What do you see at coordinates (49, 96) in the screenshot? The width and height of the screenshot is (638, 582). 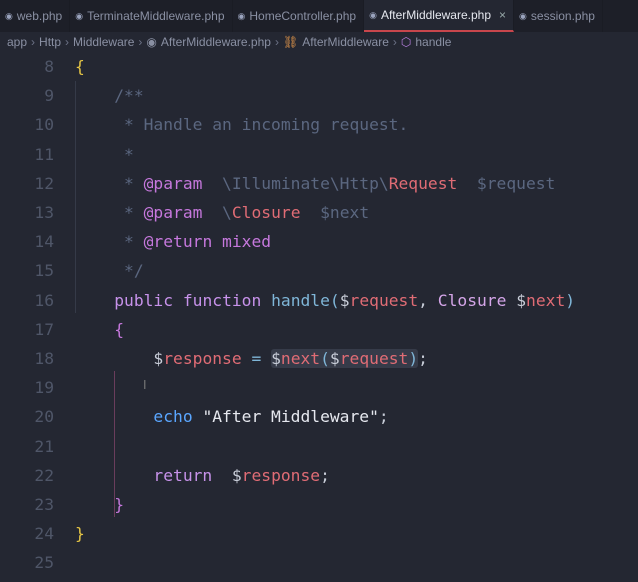 I see `line-number: 9` at bounding box center [49, 96].